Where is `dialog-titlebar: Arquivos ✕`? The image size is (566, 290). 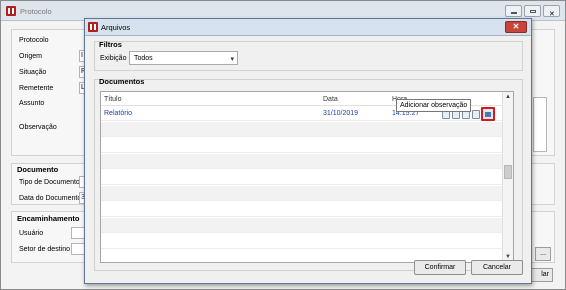
dialog-titlebar: Arquivos ✕ is located at coordinates (308, 27).